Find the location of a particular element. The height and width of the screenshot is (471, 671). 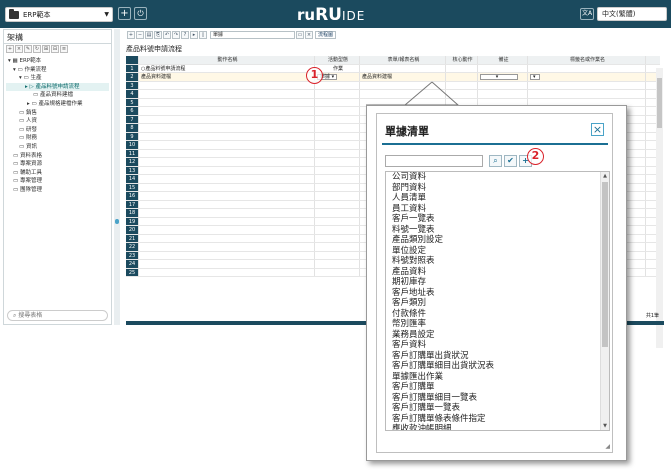

sheet-title: 產品料號申請流程 is located at coordinates (154, 49).